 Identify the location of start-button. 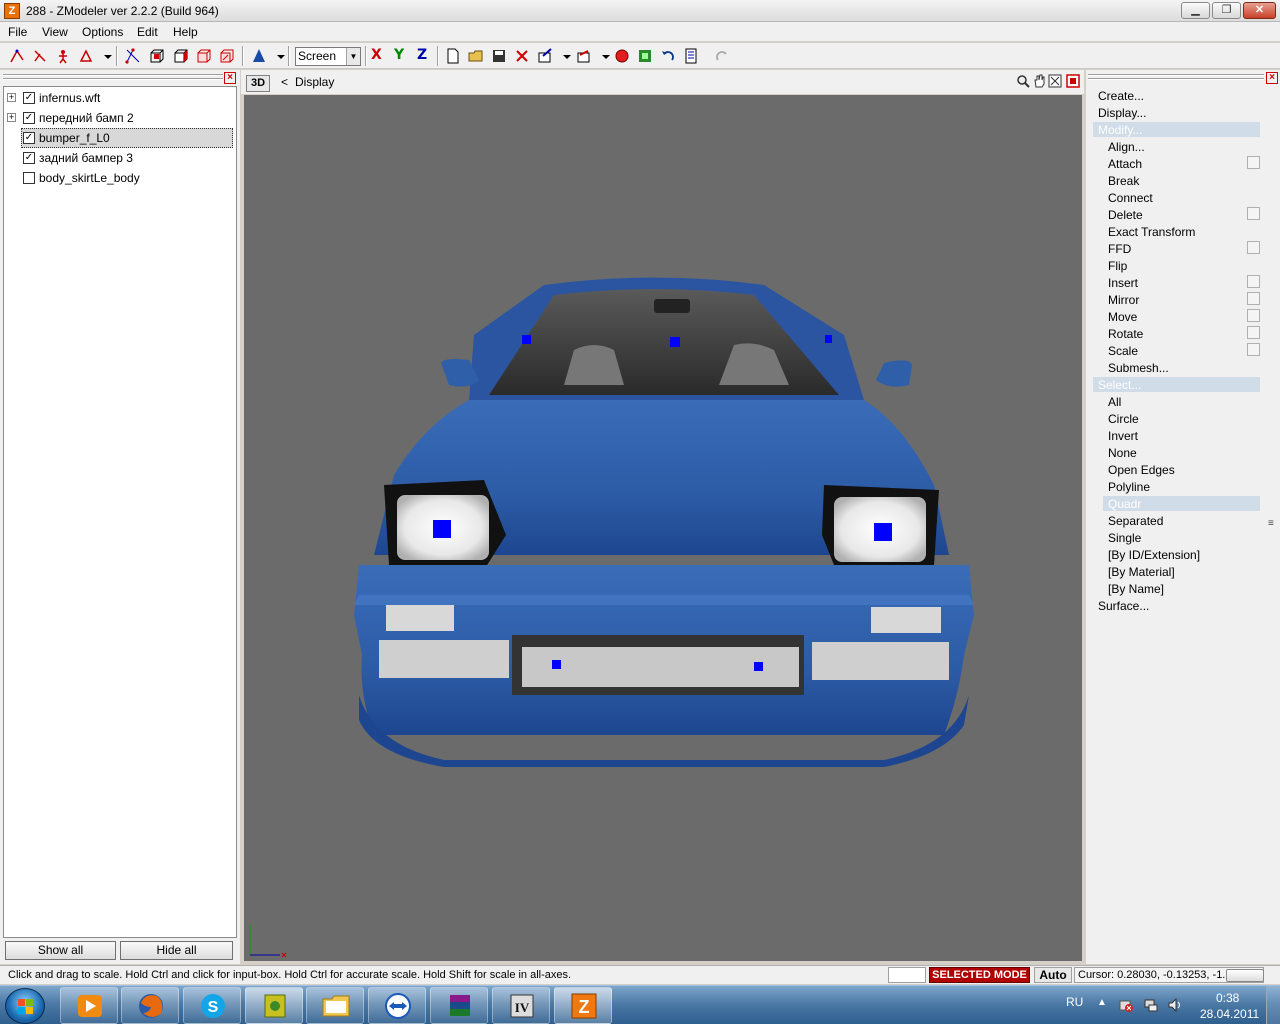
(25, 1006).